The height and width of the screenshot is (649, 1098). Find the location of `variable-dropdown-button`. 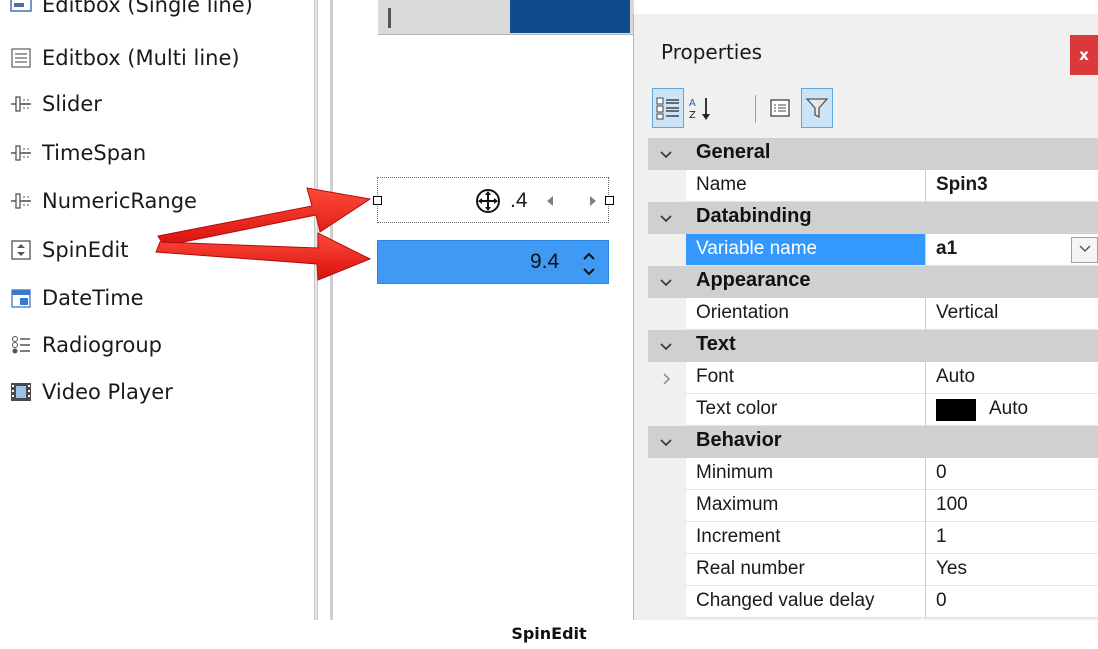

variable-dropdown-button is located at coordinates (1084, 250).